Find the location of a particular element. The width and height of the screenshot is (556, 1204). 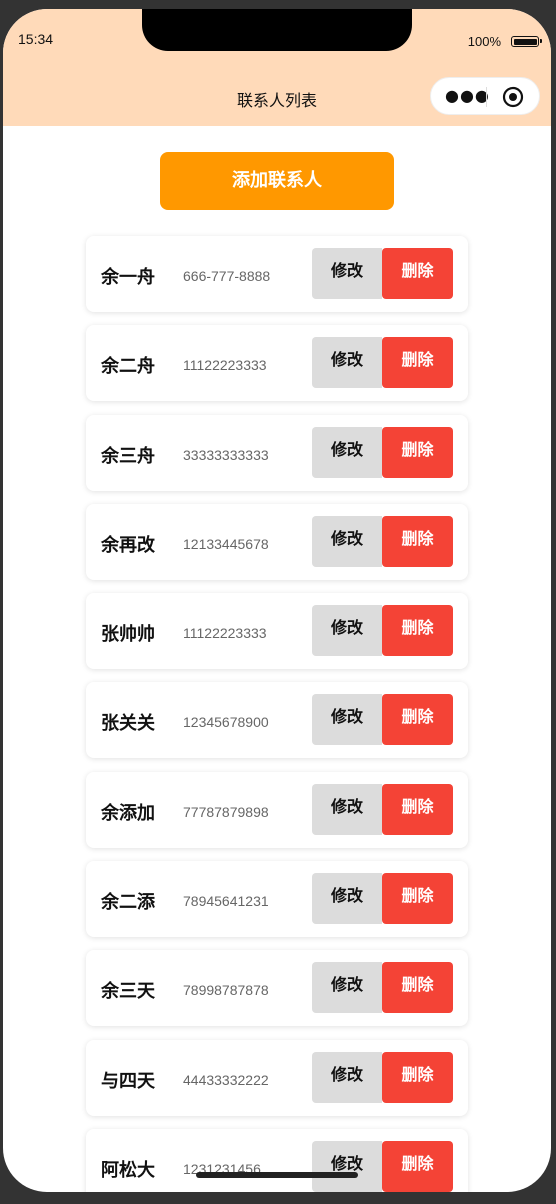

contact-name: 余再改 is located at coordinates (128, 545).